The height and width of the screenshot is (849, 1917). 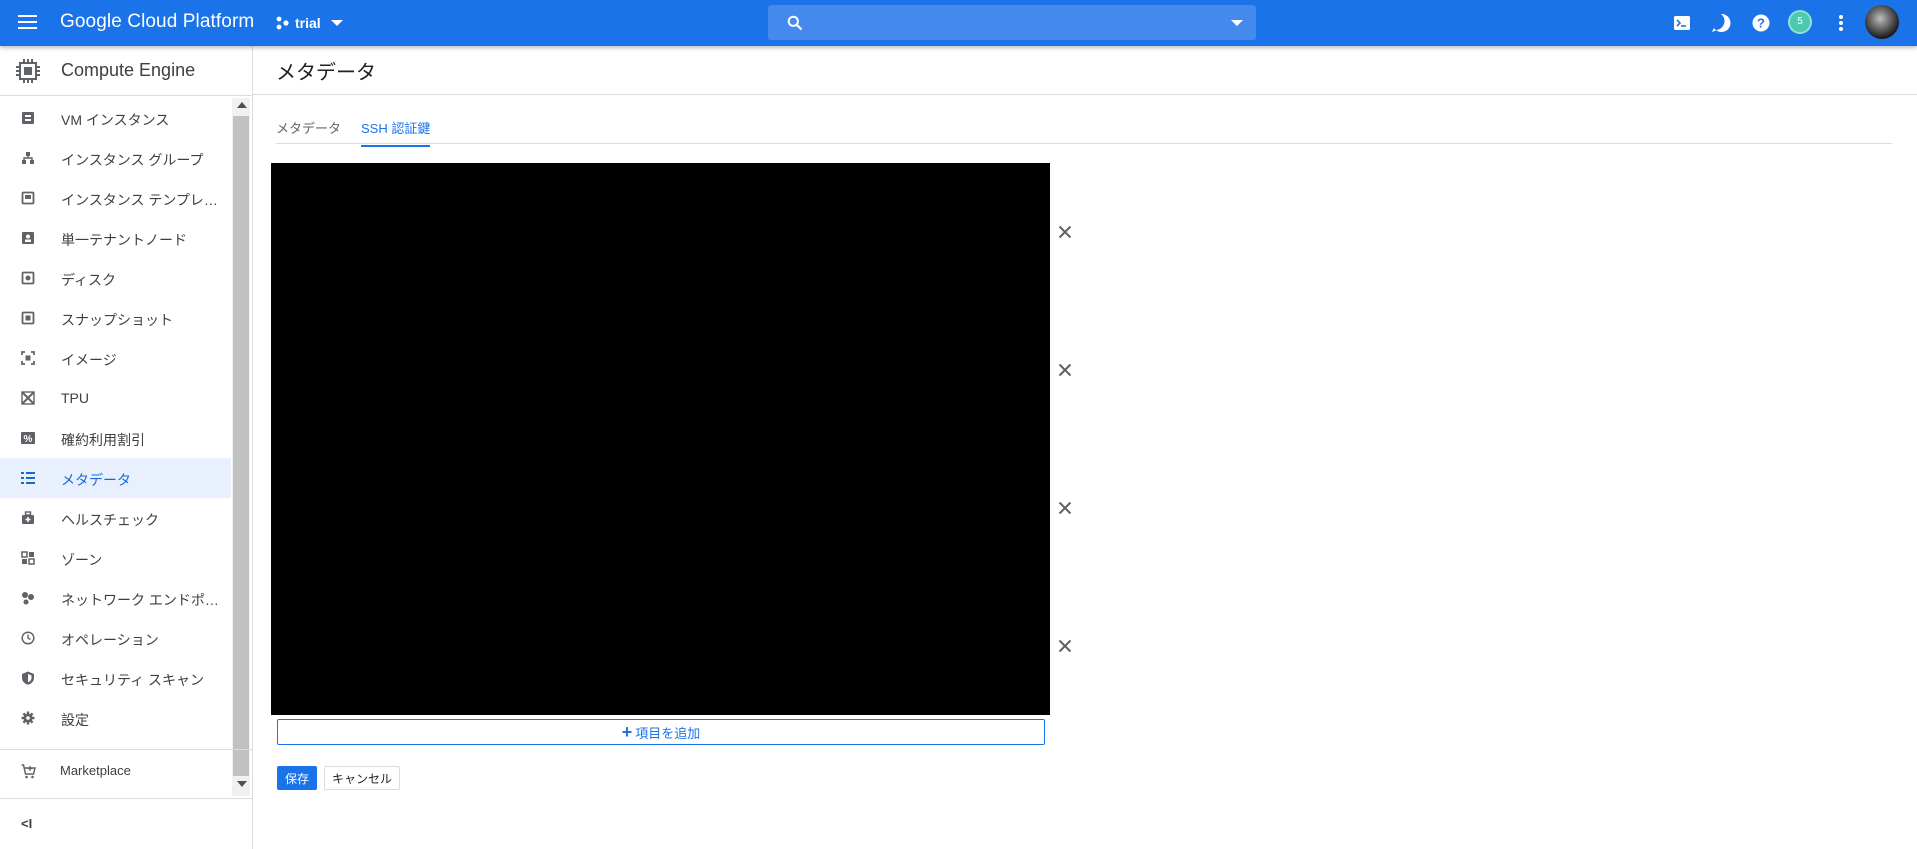 I want to click on vm-instances-icon, so click(x=28, y=118).